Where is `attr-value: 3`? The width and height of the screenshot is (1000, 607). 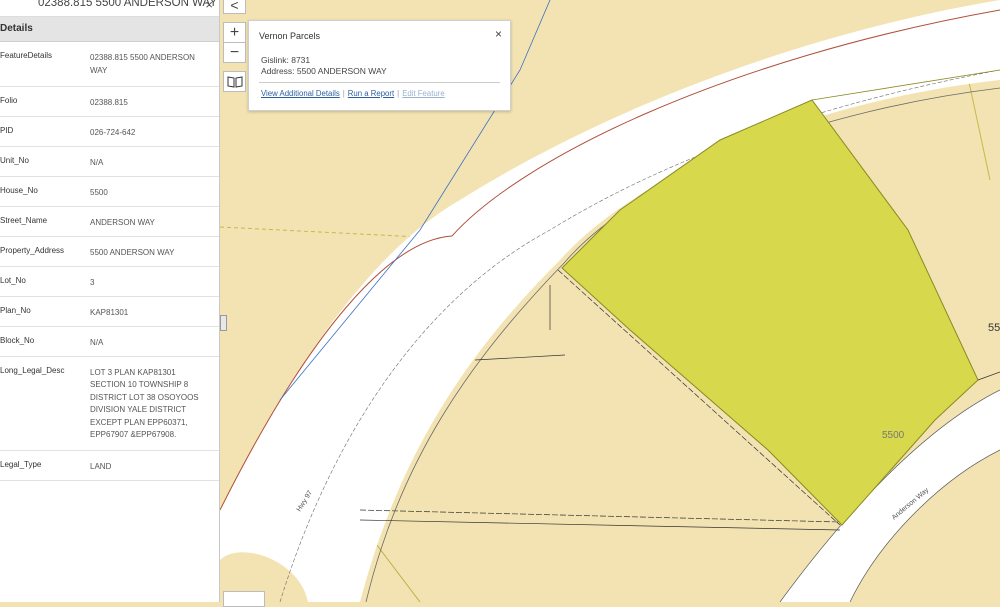 attr-value: 3 is located at coordinates (153, 281).